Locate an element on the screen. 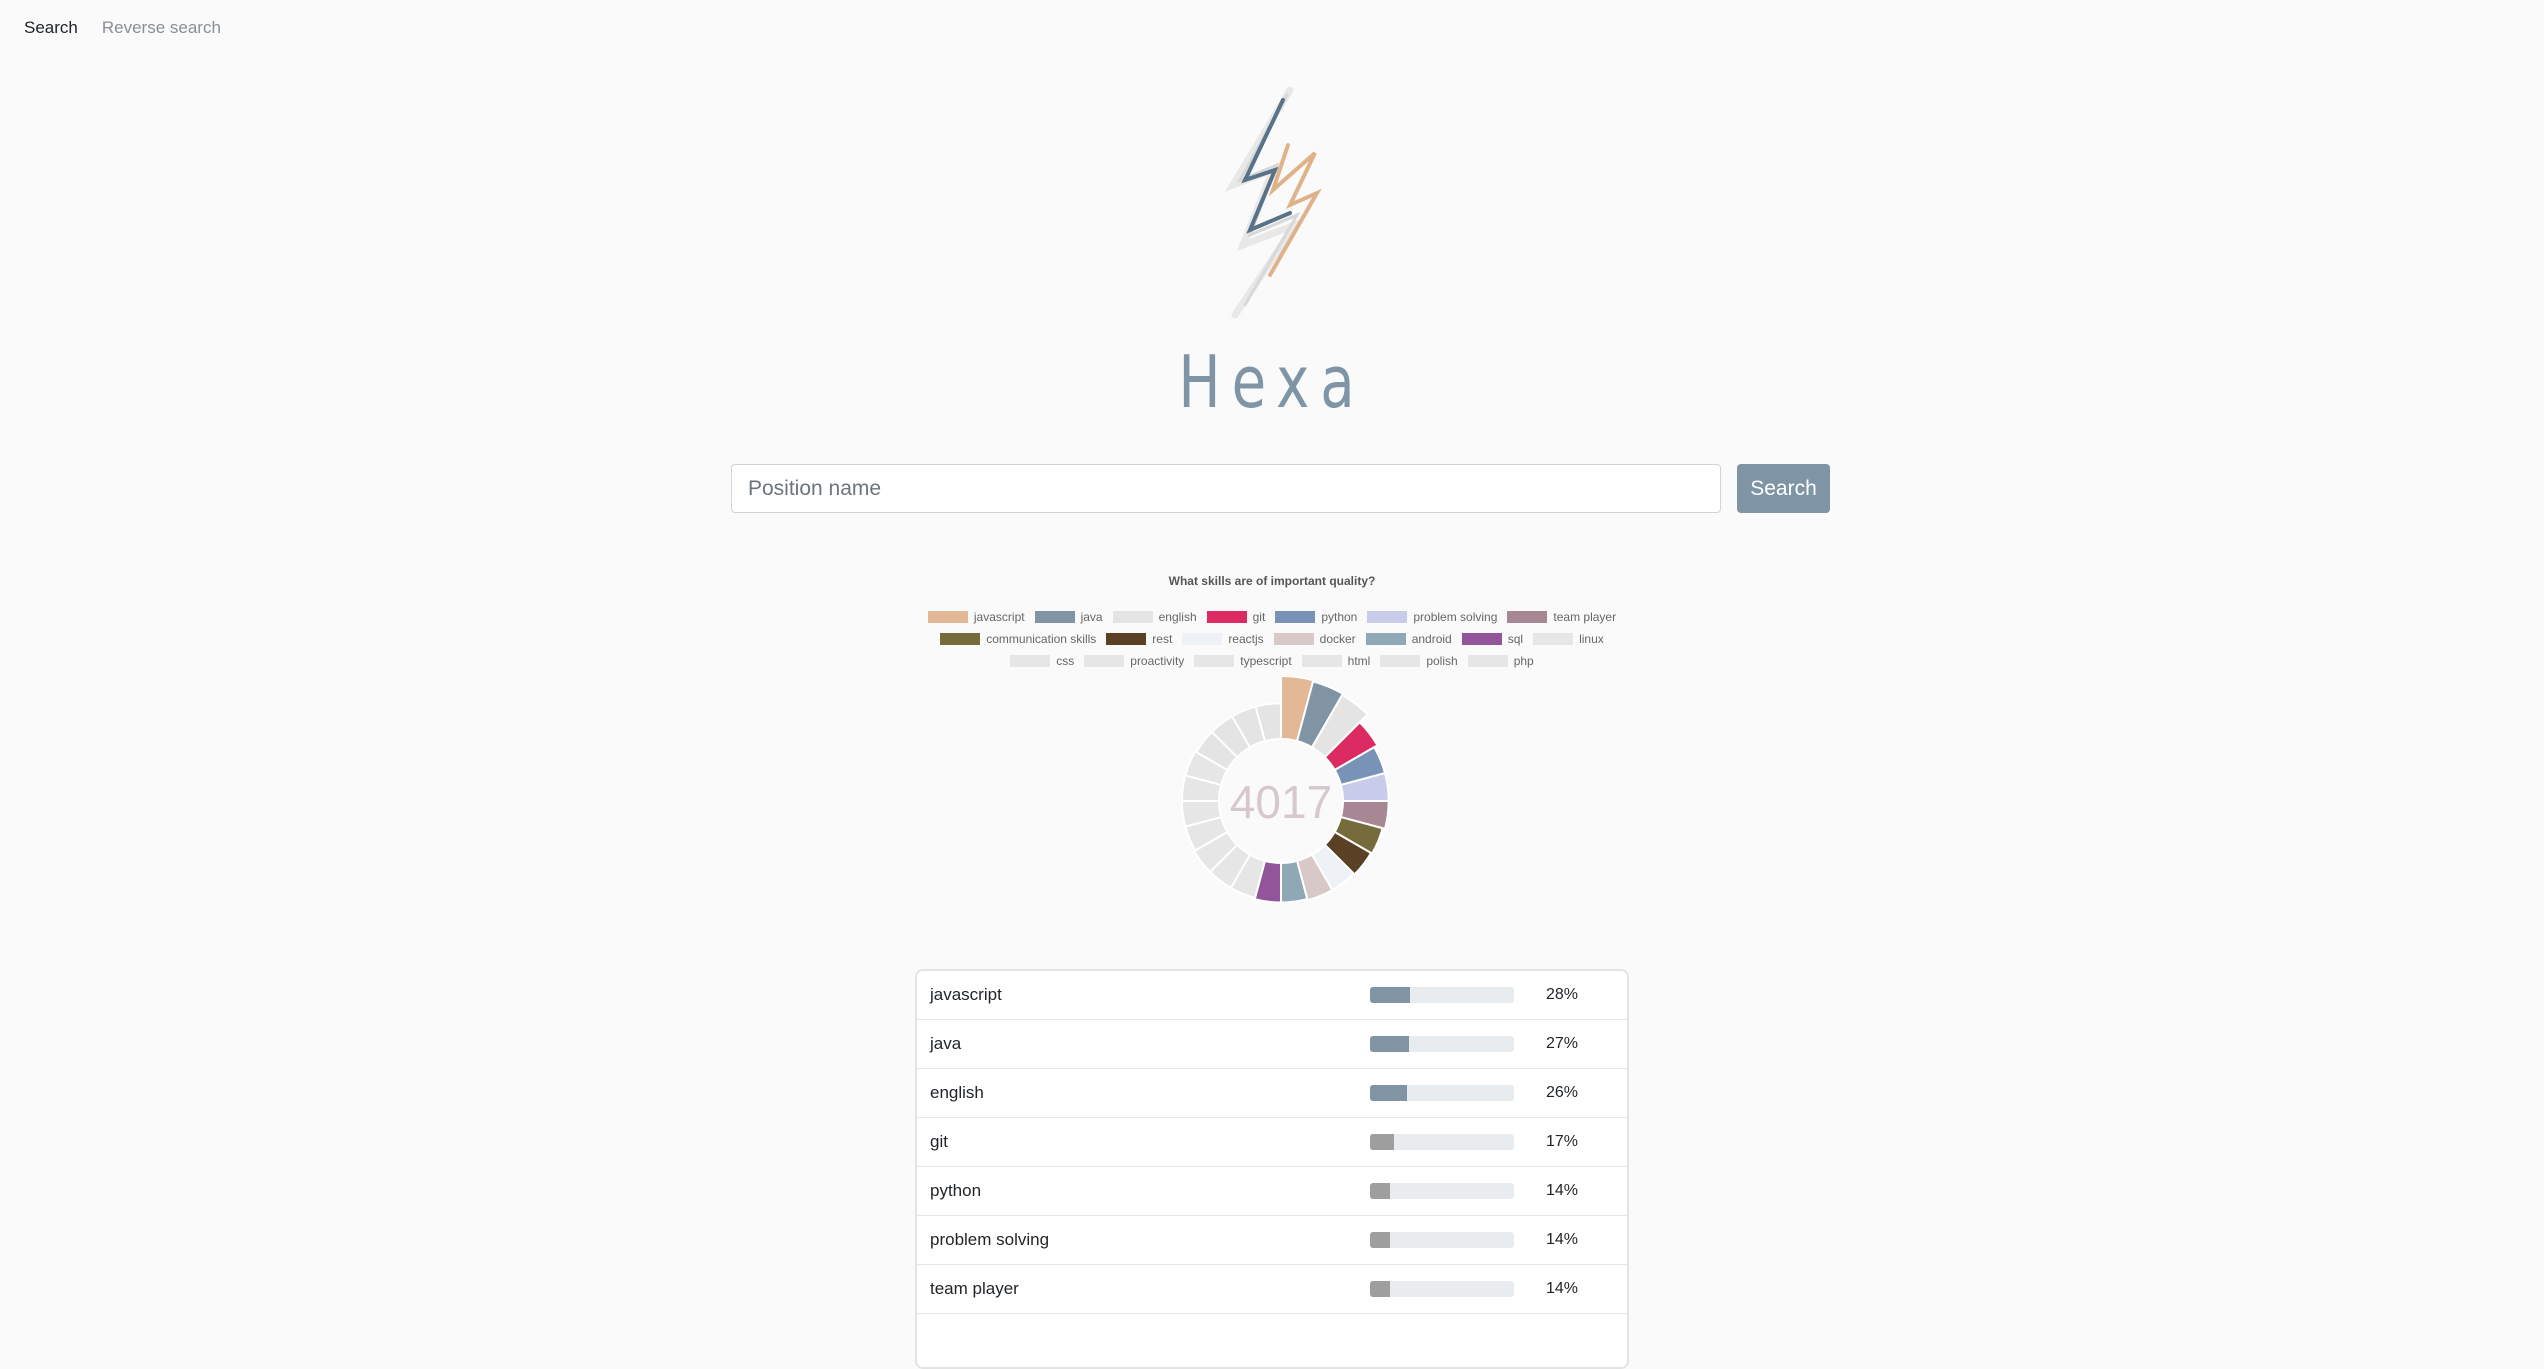 The image size is (2544, 1369). skill-name: team player is located at coordinates (974, 1288).